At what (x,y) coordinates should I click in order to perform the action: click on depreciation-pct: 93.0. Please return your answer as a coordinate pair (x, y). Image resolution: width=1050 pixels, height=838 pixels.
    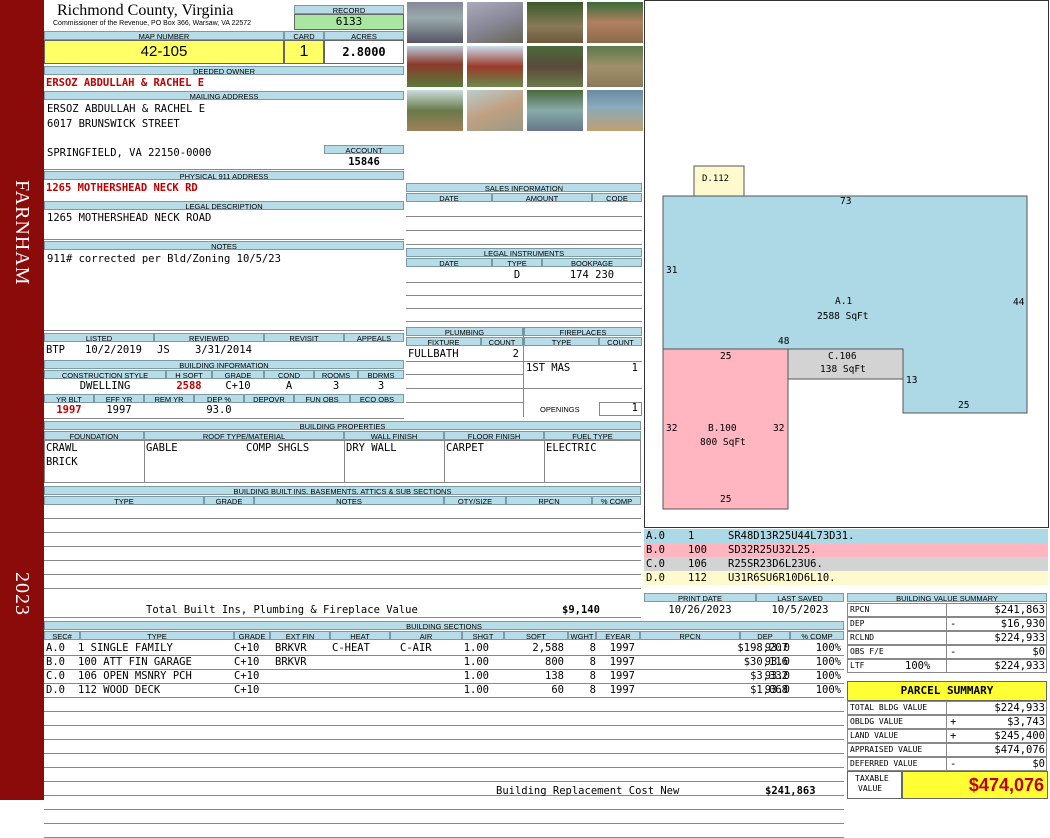
    Looking at the image, I should click on (219, 410).